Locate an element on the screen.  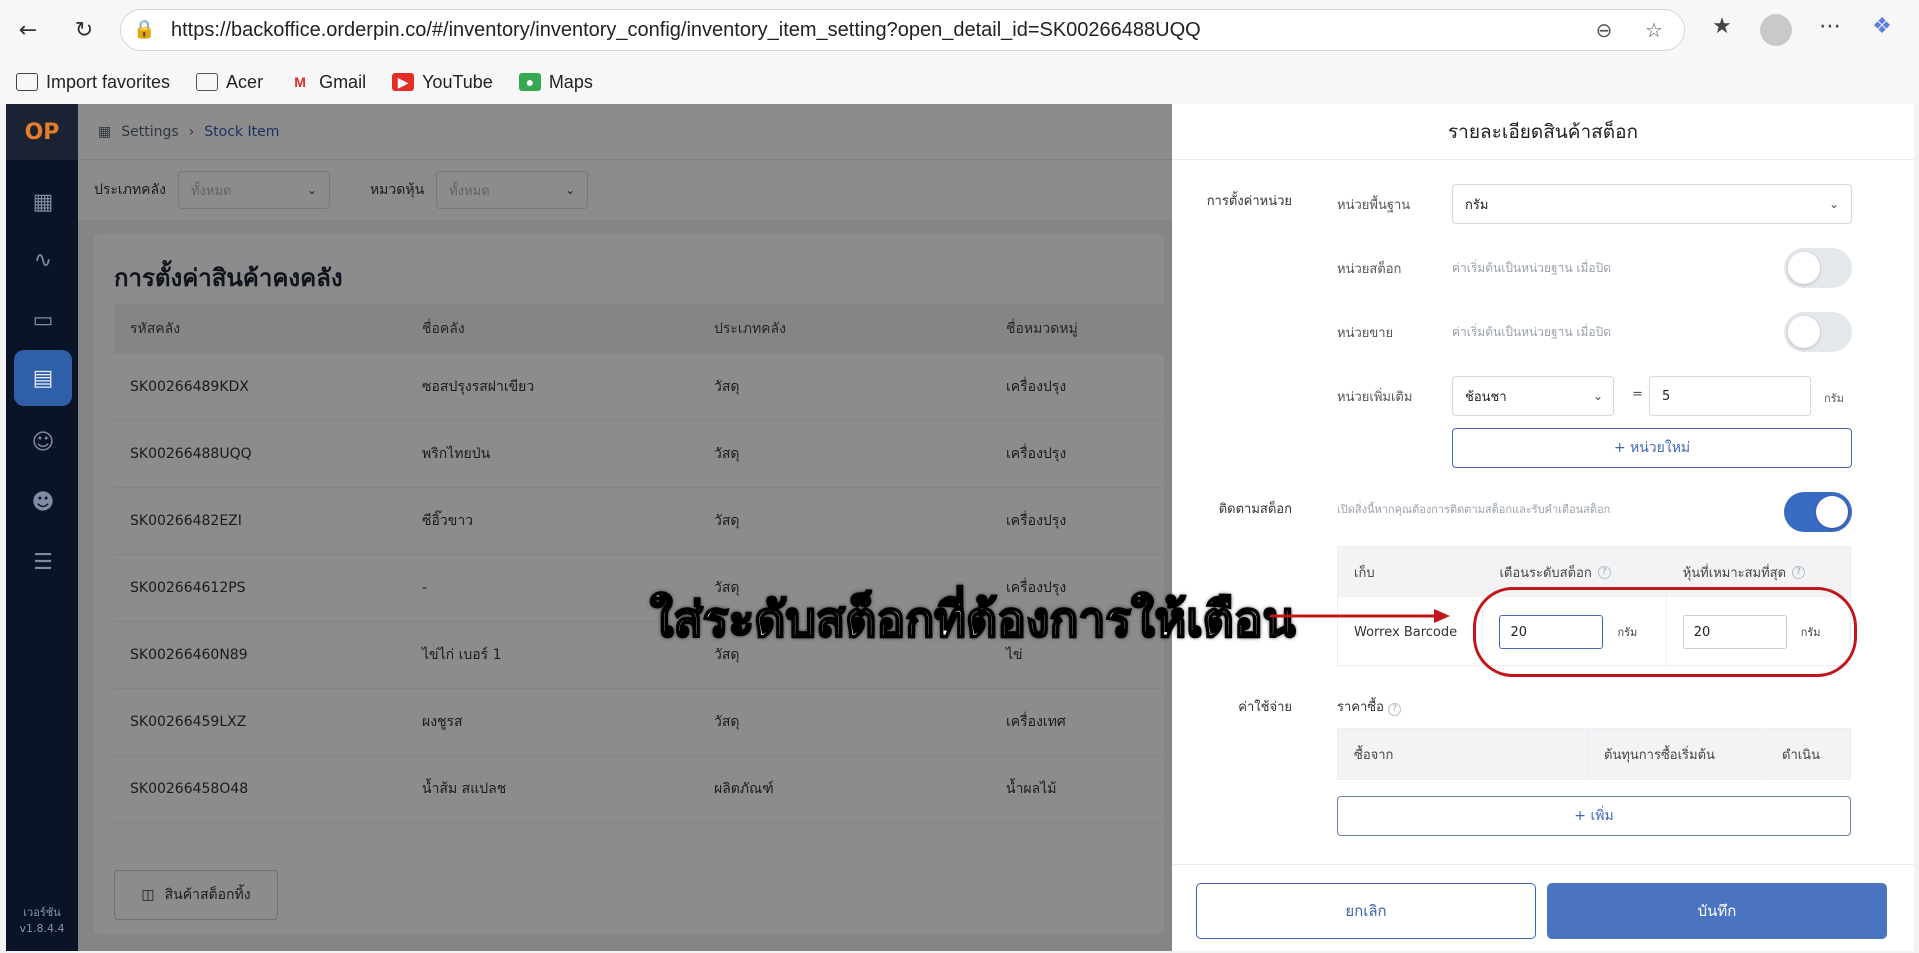
tracking-toggle is located at coordinates (1818, 512).